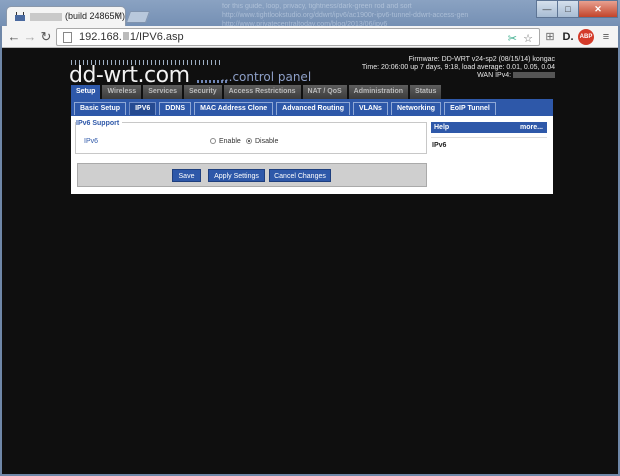 The image size is (620, 476). What do you see at coordinates (598, 9) in the screenshot?
I see `close-window-button: ✕` at bounding box center [598, 9].